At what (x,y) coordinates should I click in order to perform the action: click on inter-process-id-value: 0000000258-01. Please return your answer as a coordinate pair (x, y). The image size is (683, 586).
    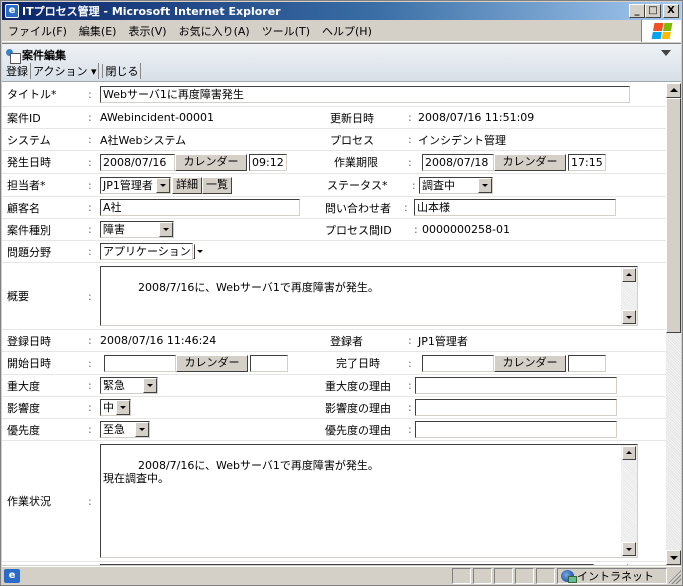
    Looking at the image, I should click on (466, 229).